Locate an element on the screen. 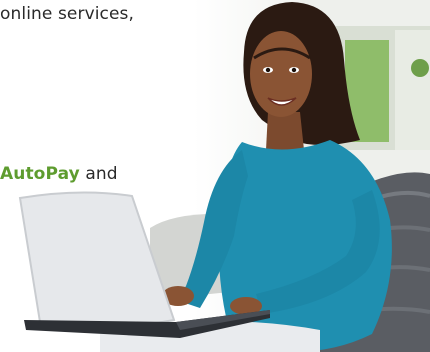  autopay-text-line: AutoPay and is located at coordinates (59, 174).